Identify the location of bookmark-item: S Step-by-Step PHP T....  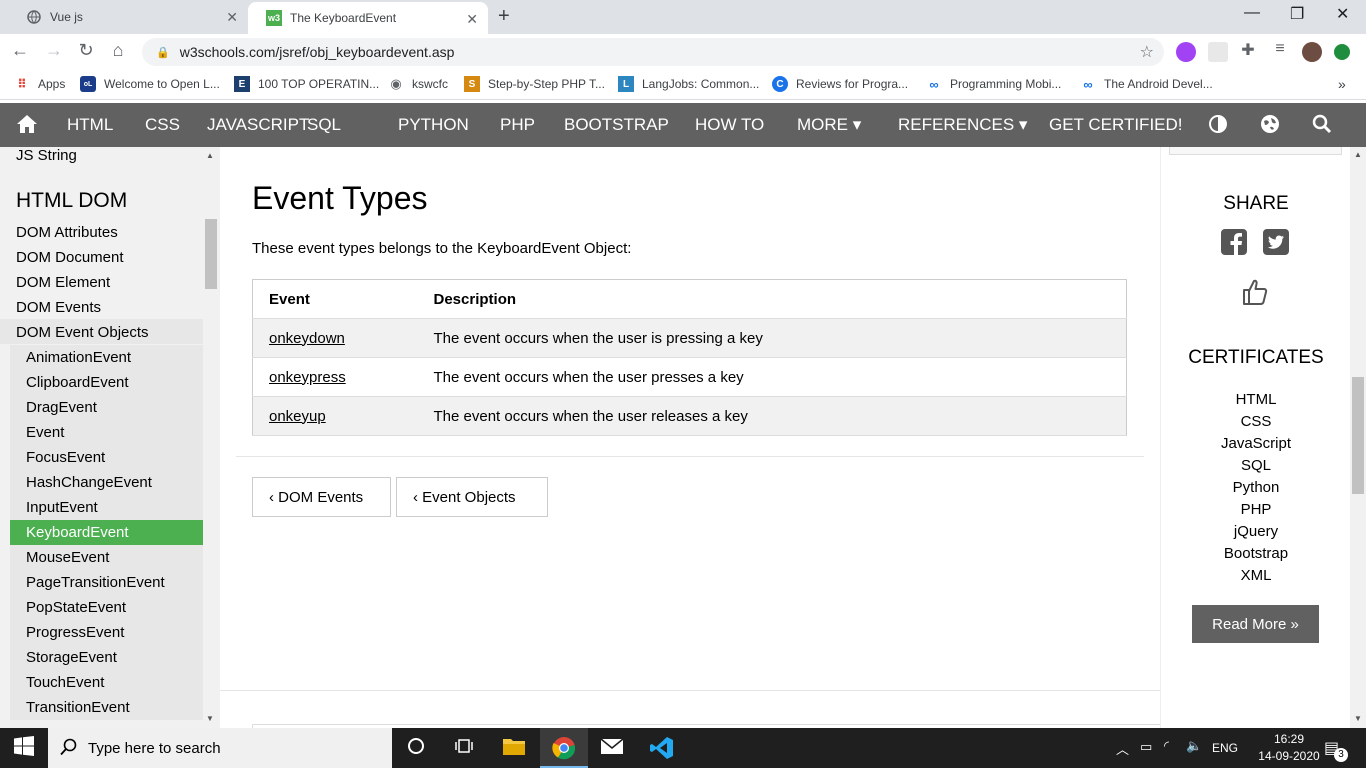
(534, 84).